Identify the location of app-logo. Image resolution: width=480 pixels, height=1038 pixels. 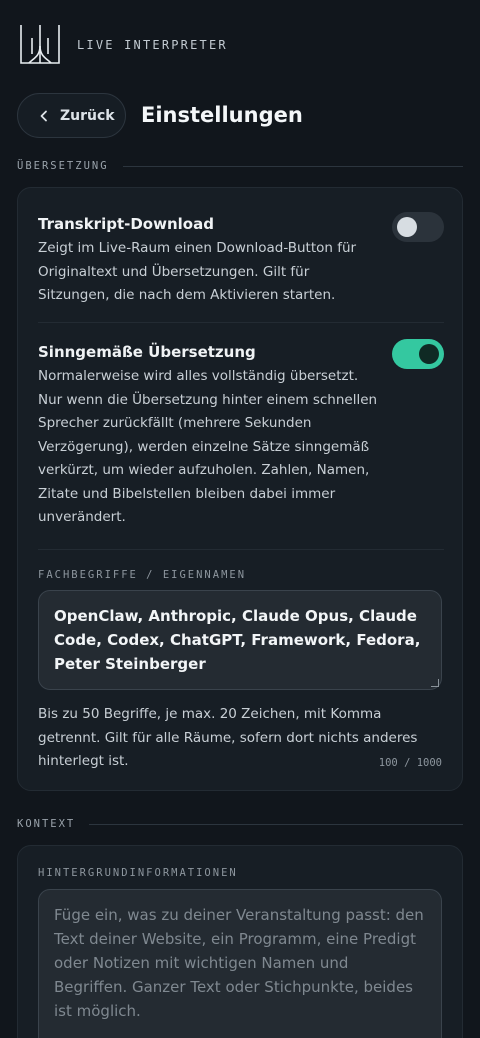
(40, 44).